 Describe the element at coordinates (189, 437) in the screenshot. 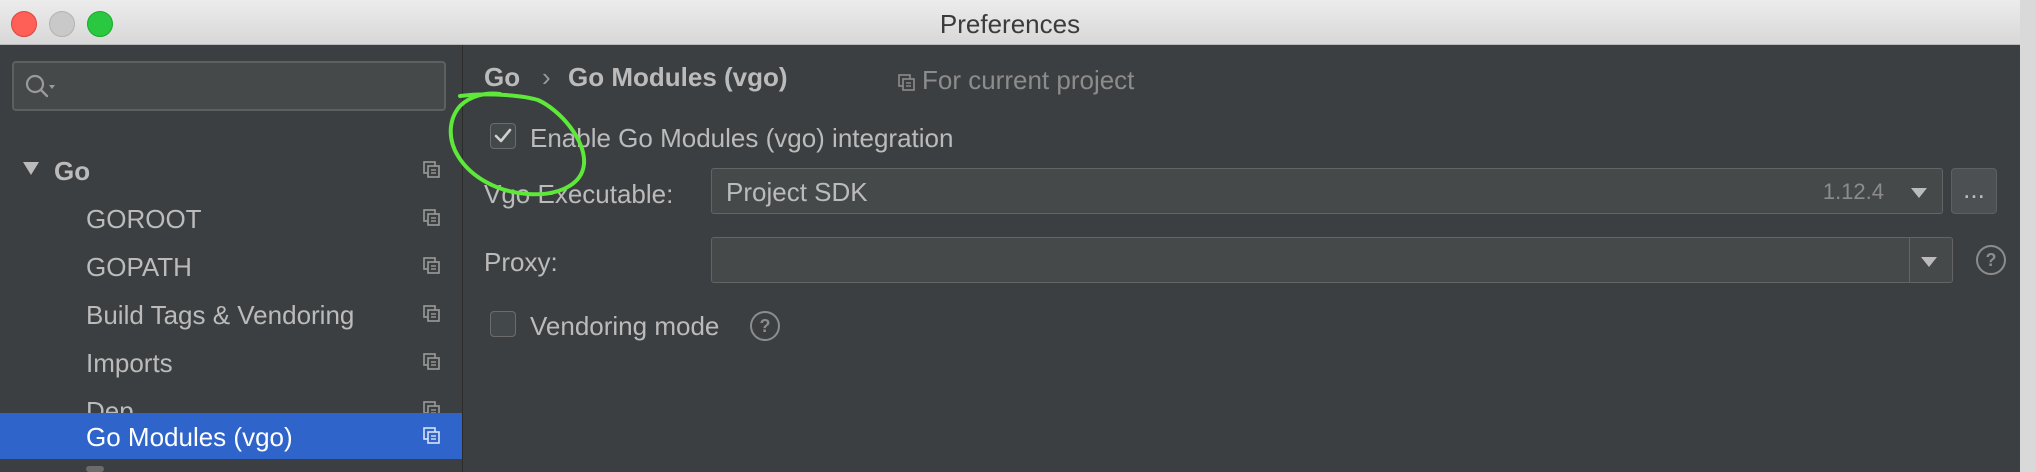

I see `sidebar-item-label: Go Modules (vgo)` at that location.